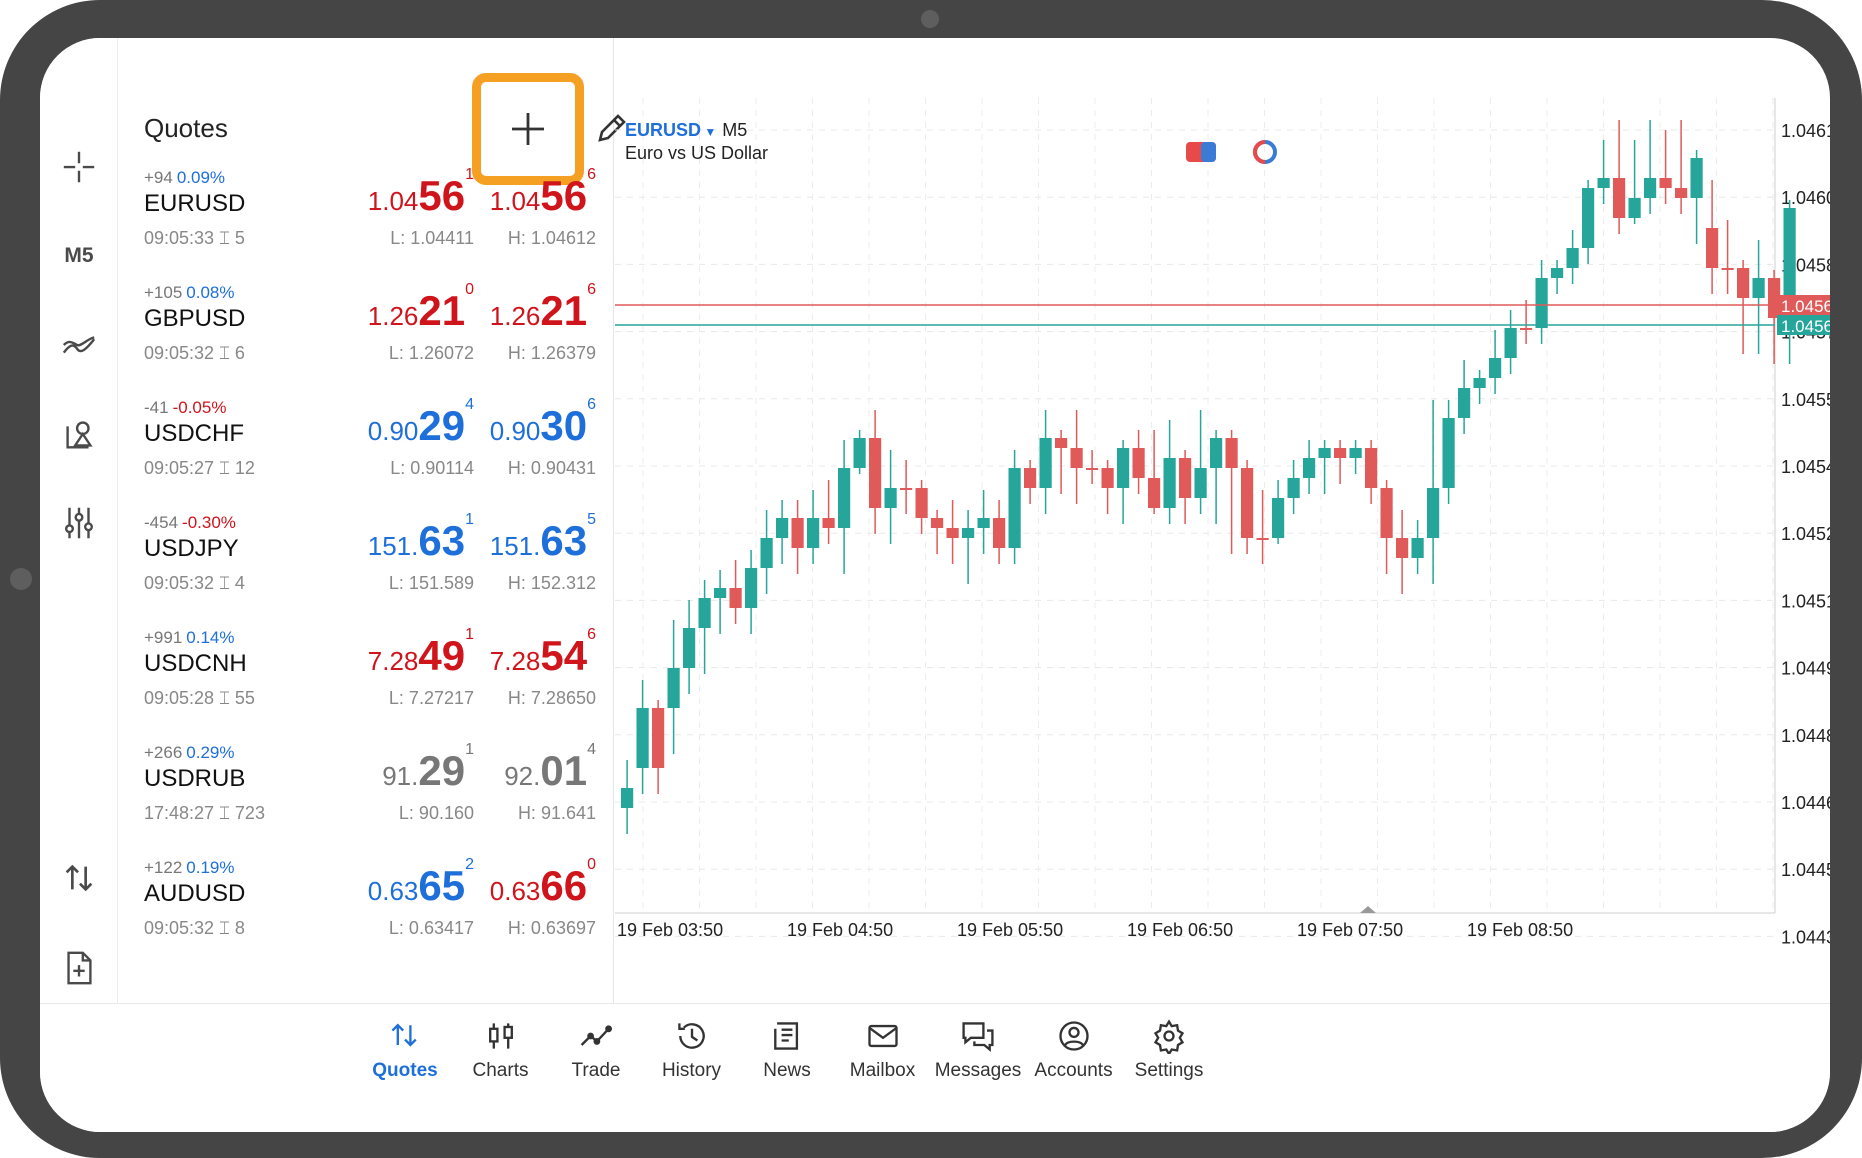  Describe the element at coordinates (420, 883) in the screenshot. I see `bid-price: 0.63652` at that location.